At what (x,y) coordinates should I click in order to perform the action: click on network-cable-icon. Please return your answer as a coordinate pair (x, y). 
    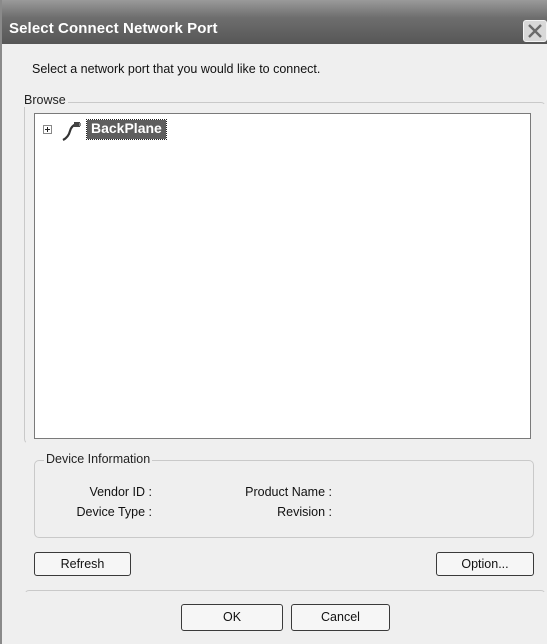
    Looking at the image, I should click on (71, 131).